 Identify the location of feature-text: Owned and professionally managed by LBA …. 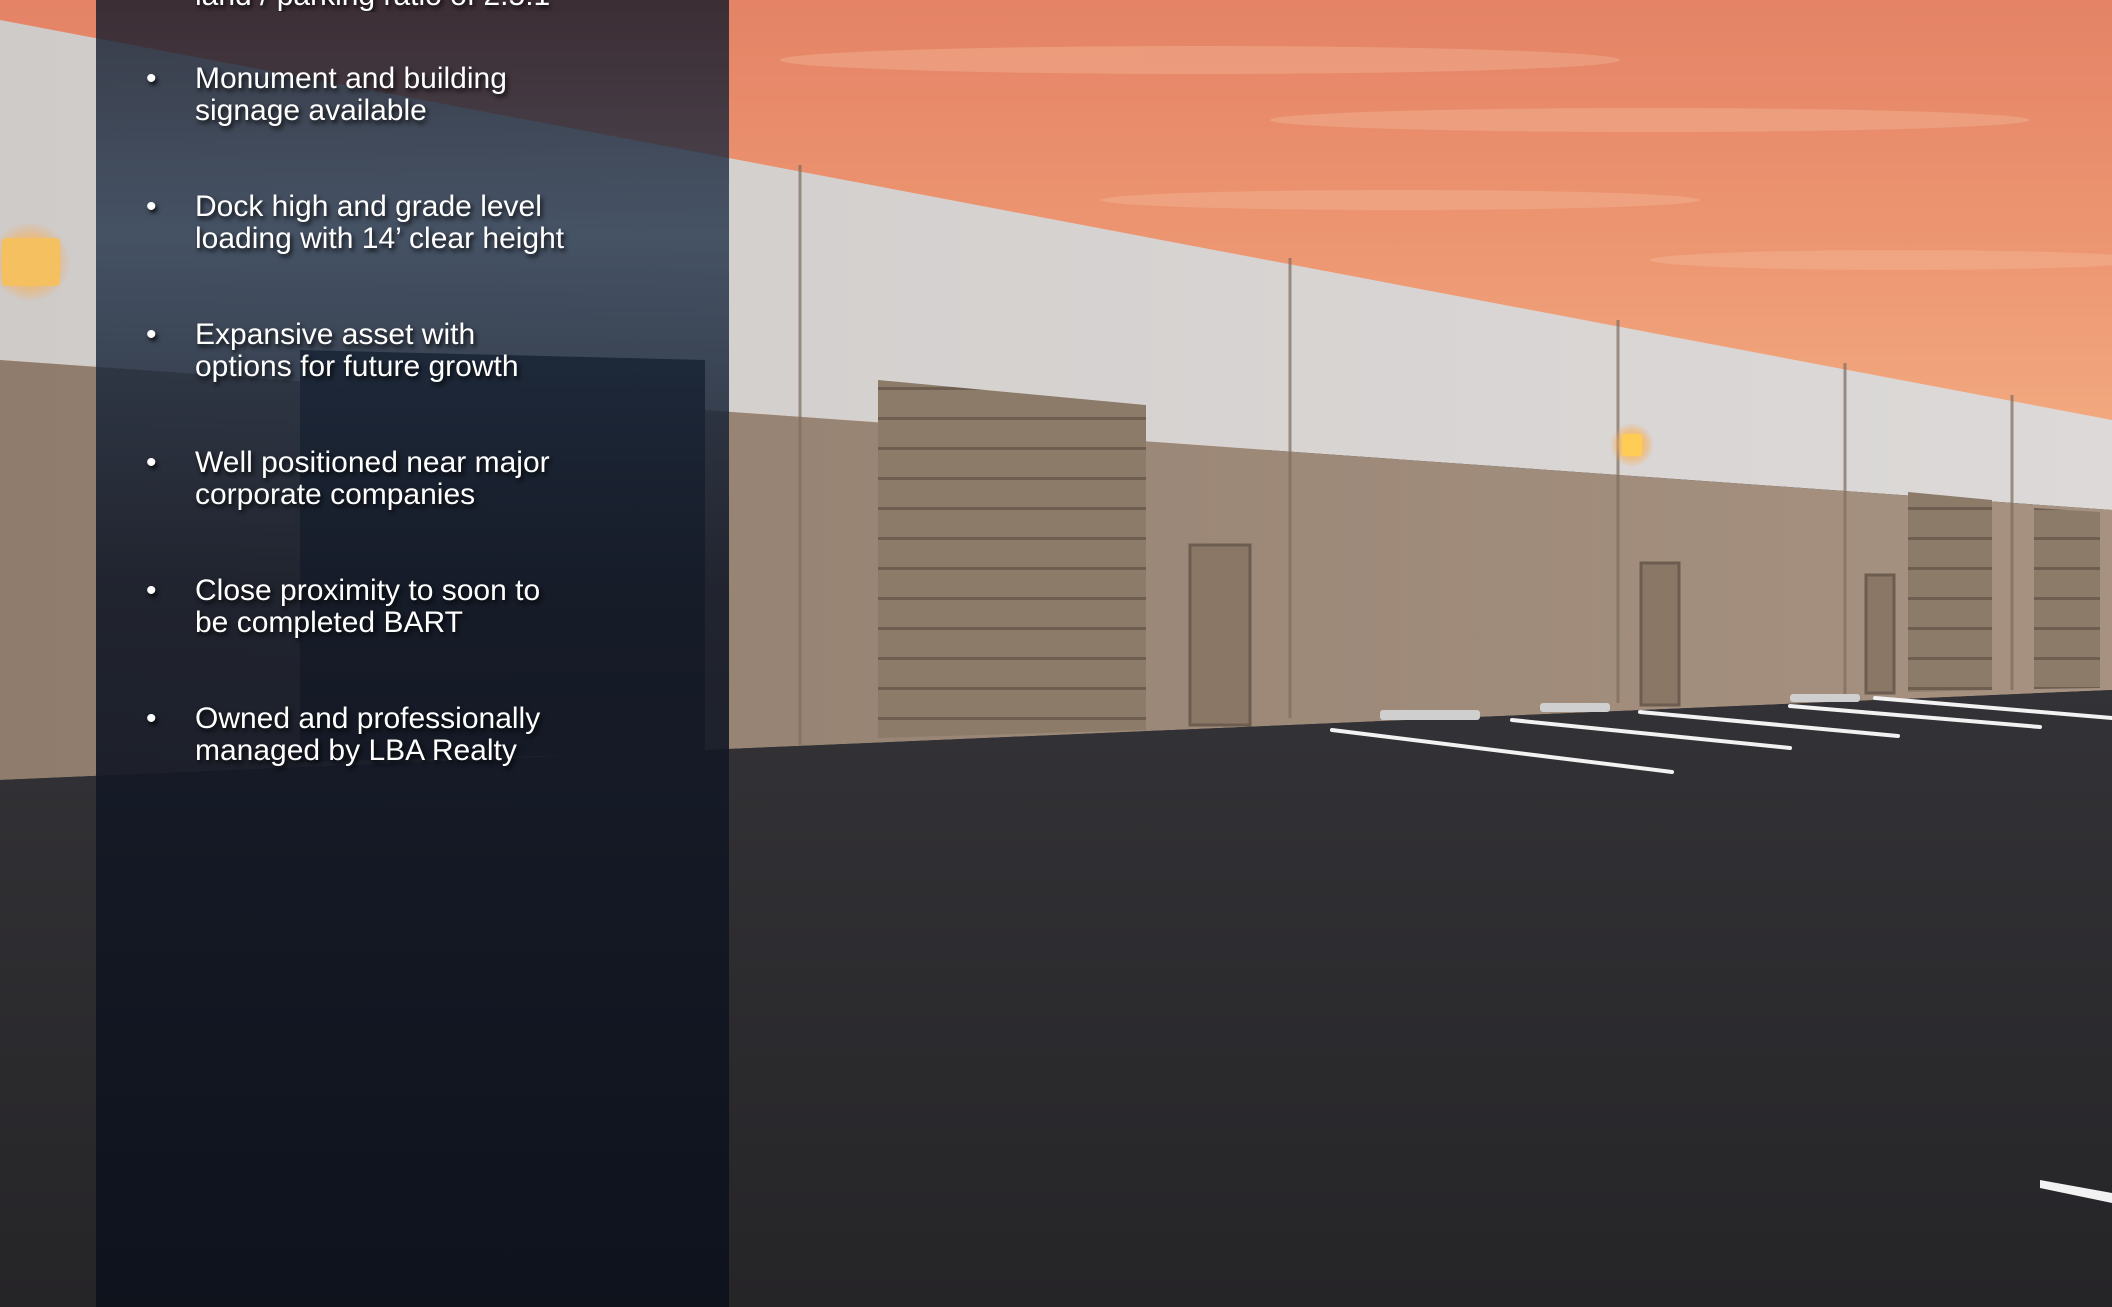
(368, 734).